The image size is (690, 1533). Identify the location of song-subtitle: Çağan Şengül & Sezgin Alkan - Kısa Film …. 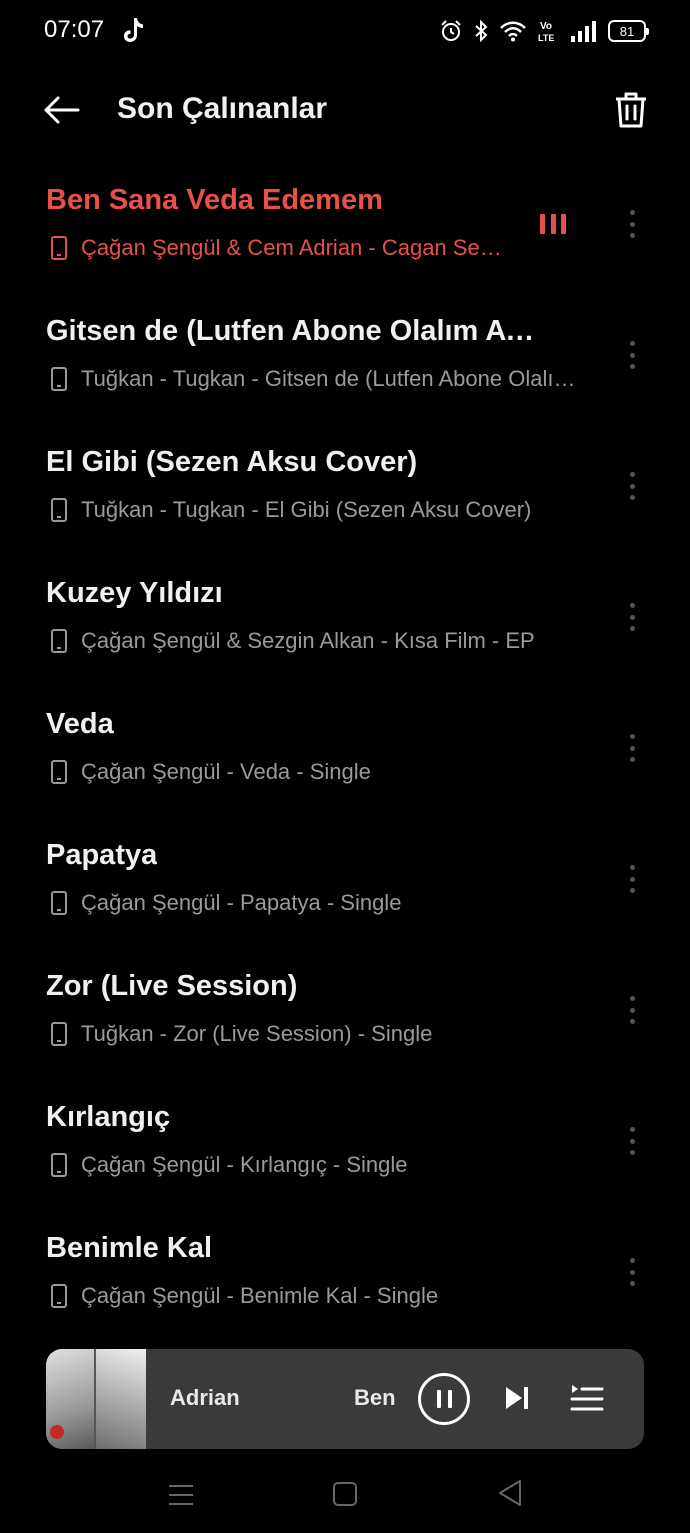
(290, 641).